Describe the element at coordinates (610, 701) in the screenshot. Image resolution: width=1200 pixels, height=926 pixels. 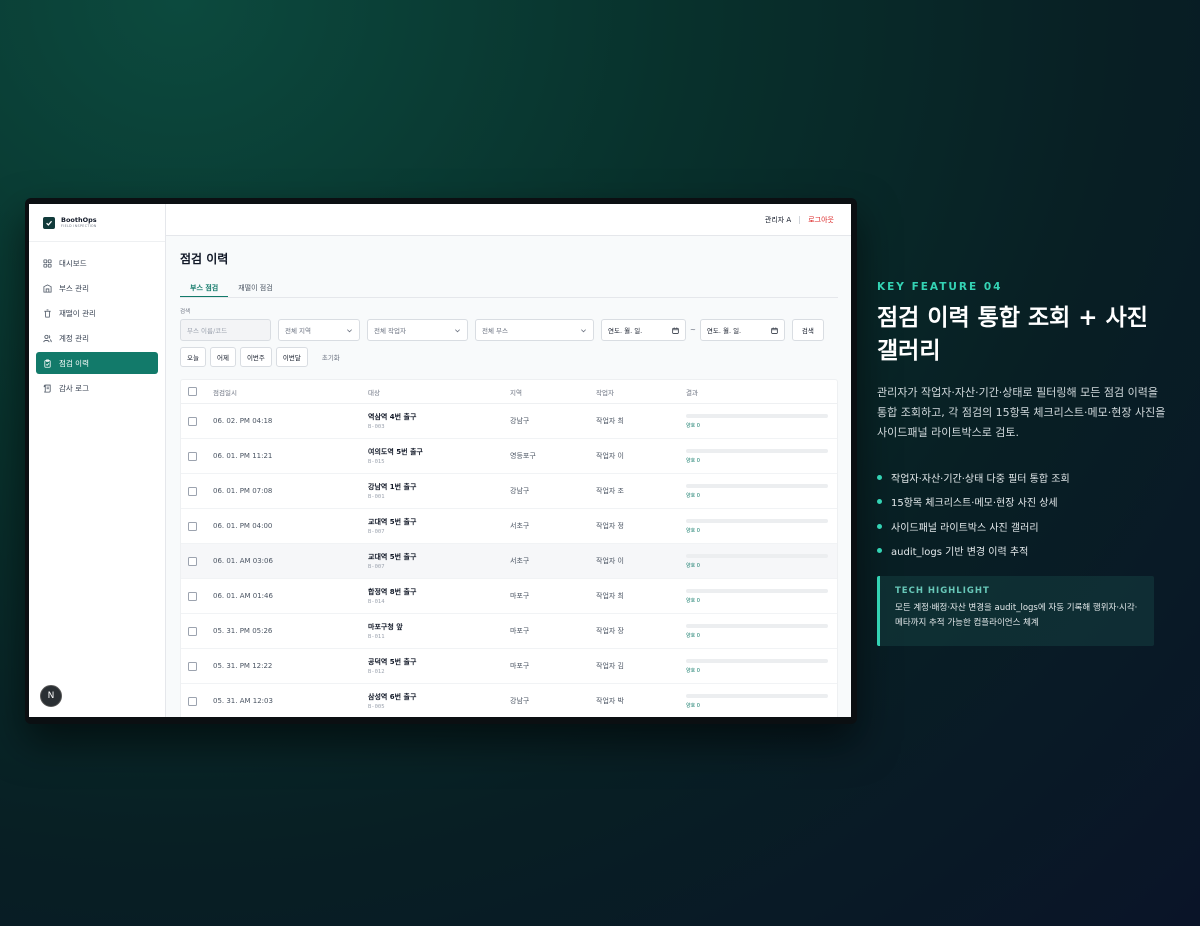
I see `row-worker: 작업자 박` at that location.